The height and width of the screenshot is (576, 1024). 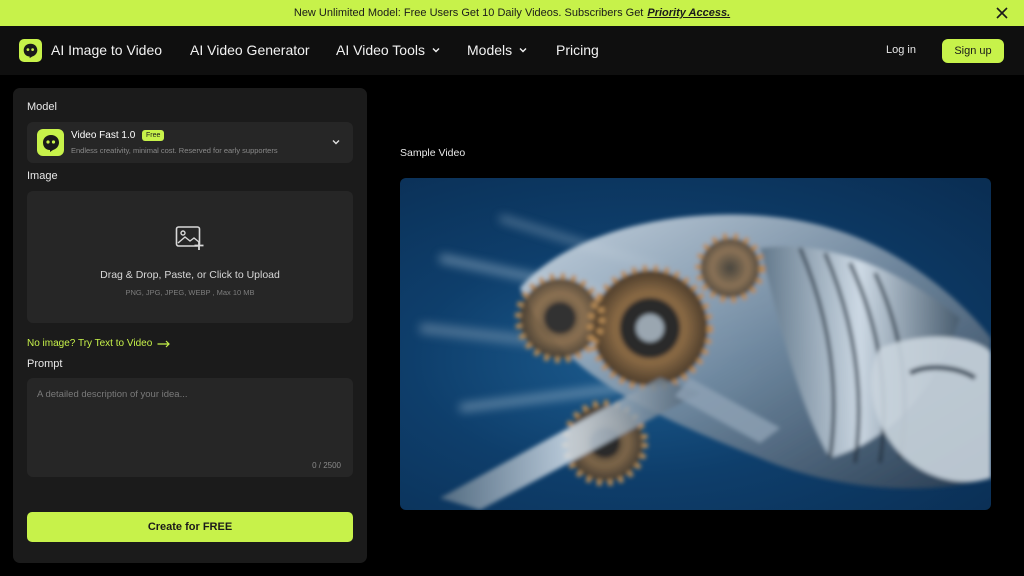 What do you see at coordinates (189, 238) in the screenshot?
I see `image-add-icon` at bounding box center [189, 238].